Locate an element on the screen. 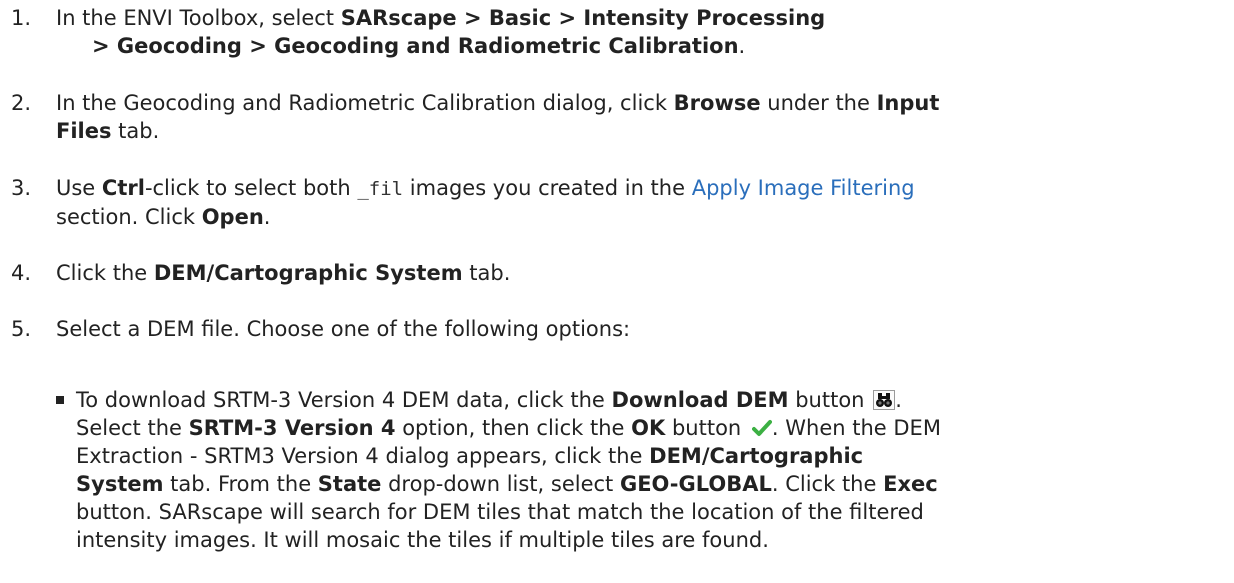 The width and height of the screenshot is (1234, 583). system-label: System is located at coordinates (120, 484).